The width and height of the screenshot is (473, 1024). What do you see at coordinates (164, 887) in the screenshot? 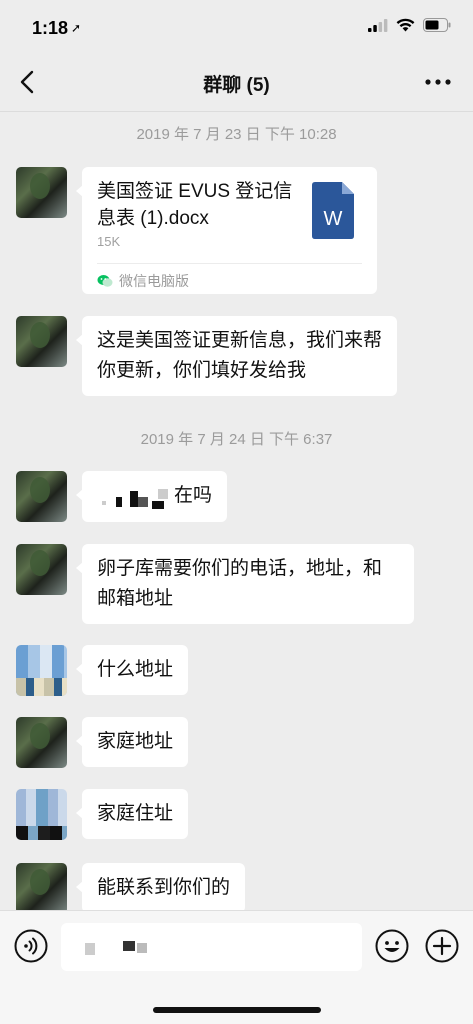
I see `message-text: 能联系到你们的` at bounding box center [164, 887].